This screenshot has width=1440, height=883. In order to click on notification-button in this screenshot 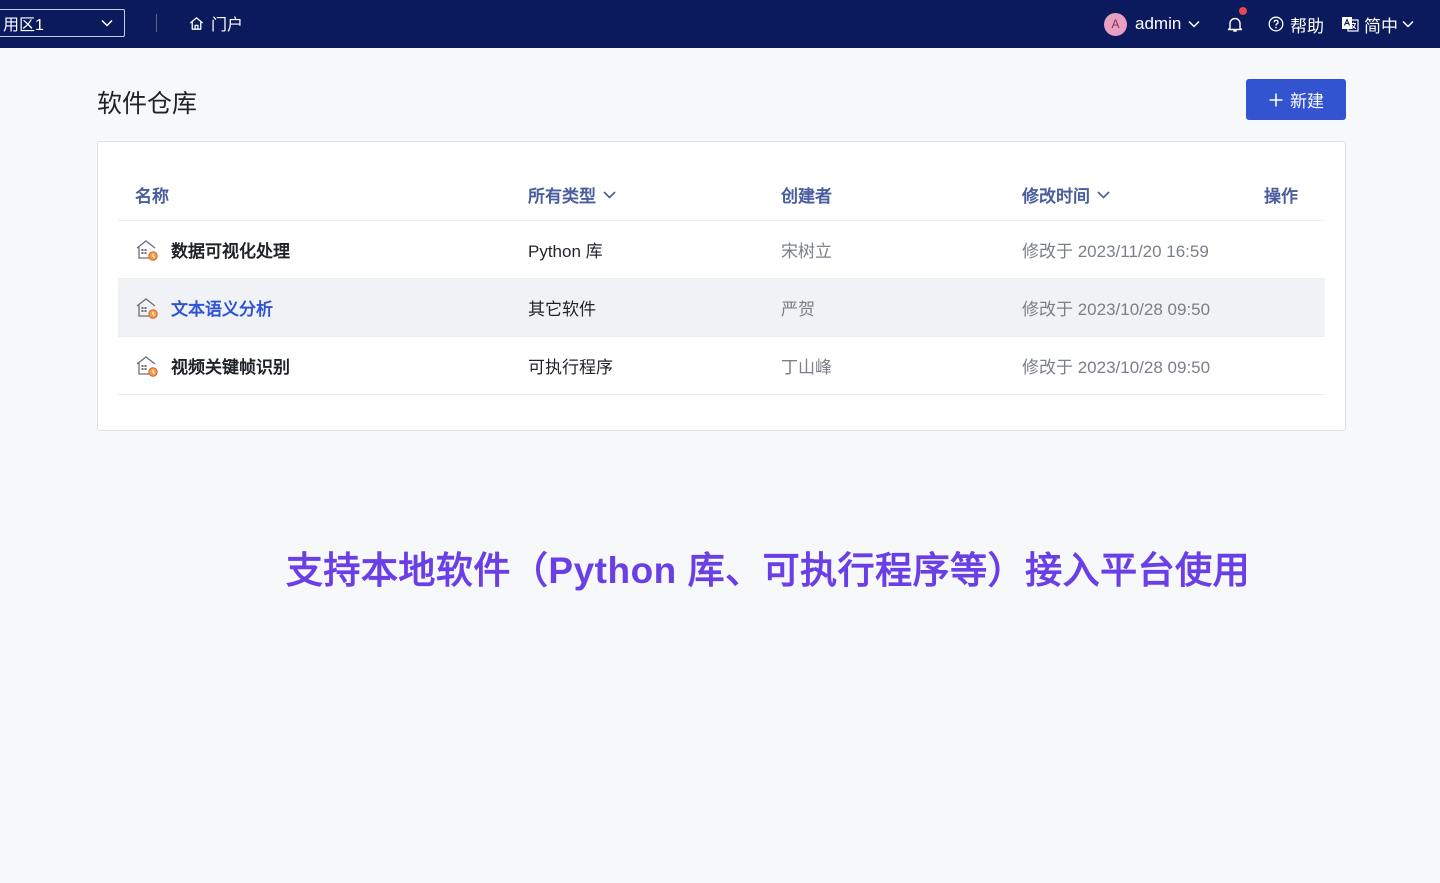, I will do `click(1236, 24)`.